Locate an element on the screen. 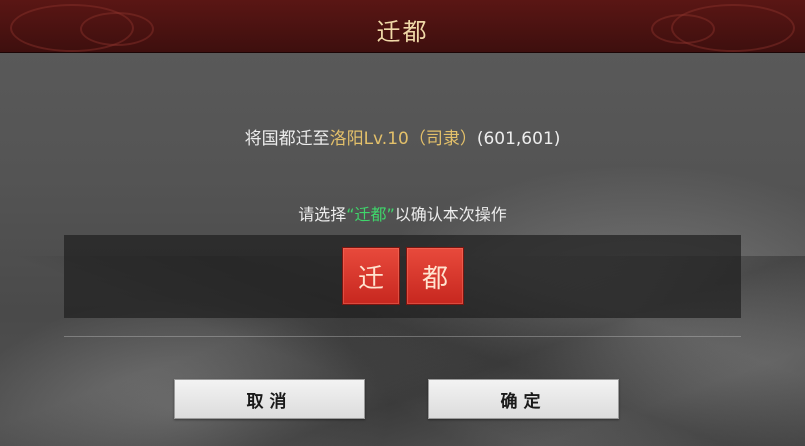 The width and height of the screenshot is (805, 446). divider is located at coordinates (402, 336).